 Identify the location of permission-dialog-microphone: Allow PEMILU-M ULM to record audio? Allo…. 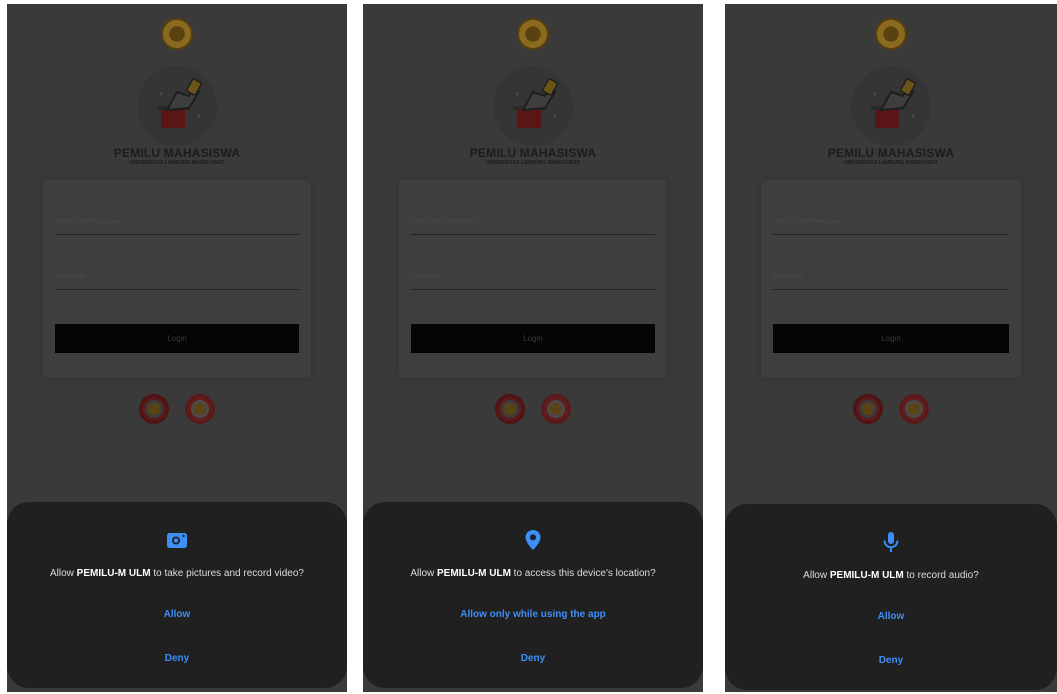
(891, 597).